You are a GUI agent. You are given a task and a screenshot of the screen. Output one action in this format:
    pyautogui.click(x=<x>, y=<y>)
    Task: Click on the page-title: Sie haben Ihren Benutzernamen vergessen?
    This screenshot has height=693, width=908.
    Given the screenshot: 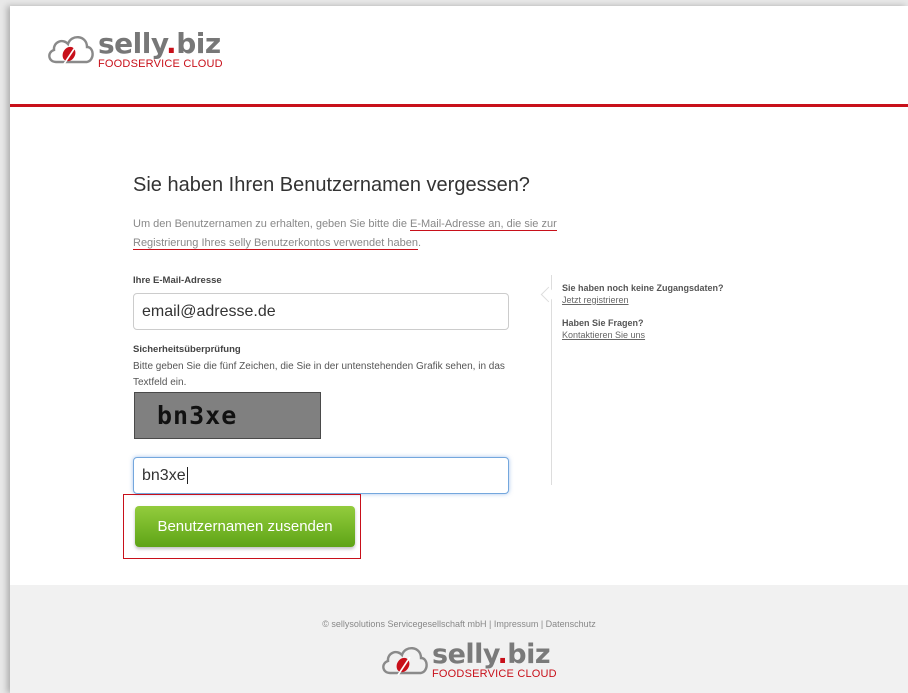 What is the action you would take?
    pyautogui.click(x=331, y=185)
    